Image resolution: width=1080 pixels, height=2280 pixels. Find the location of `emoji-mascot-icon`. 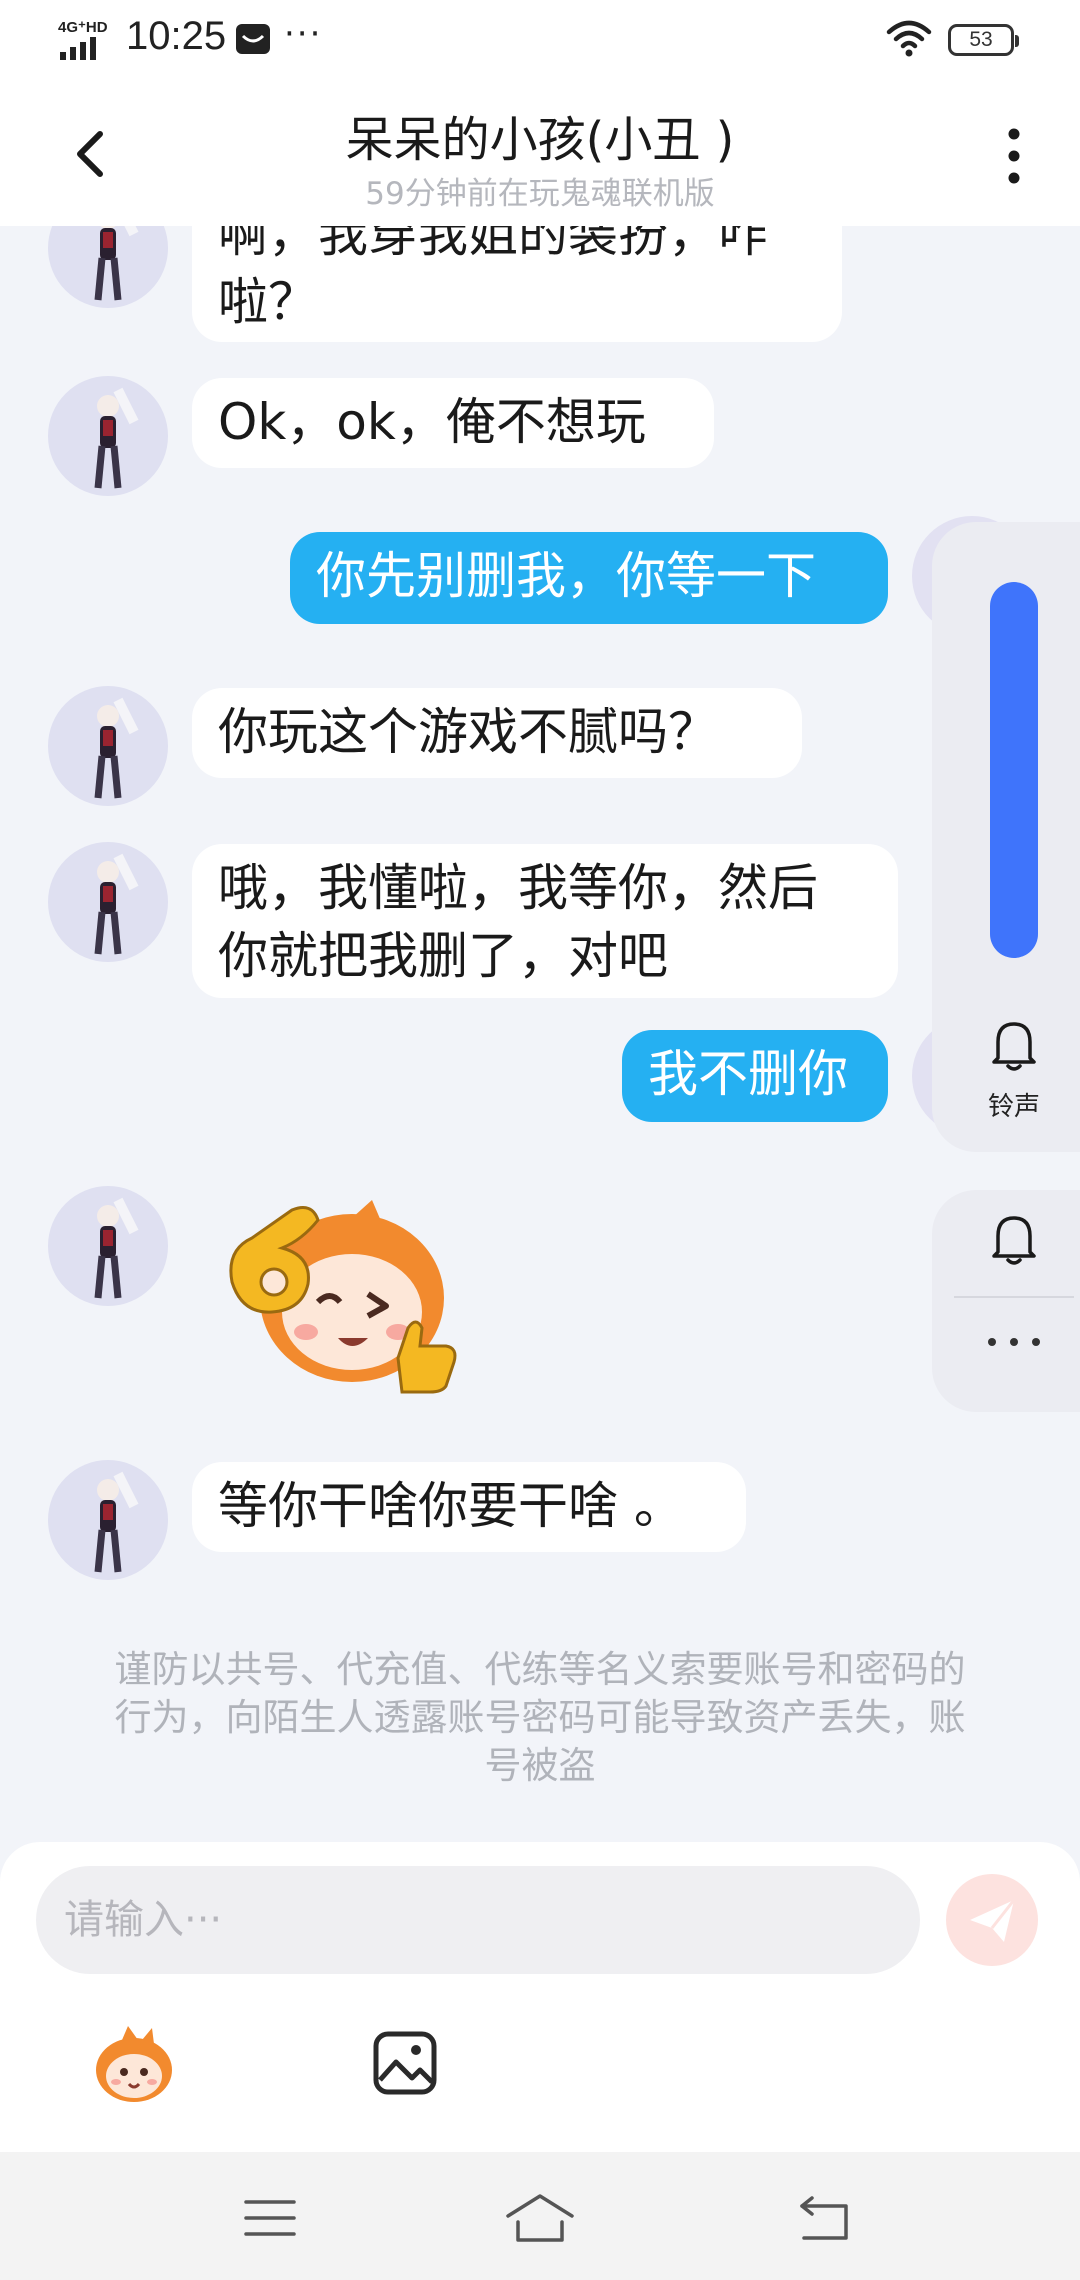

emoji-mascot-icon is located at coordinates (134, 2064).